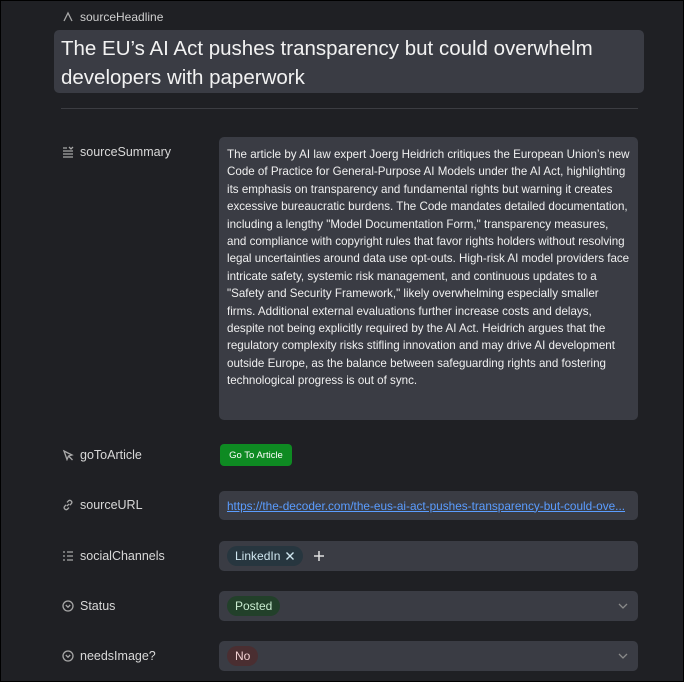 This screenshot has width=684, height=682. I want to click on source-summary-label: sourceSummary, so click(125, 152).